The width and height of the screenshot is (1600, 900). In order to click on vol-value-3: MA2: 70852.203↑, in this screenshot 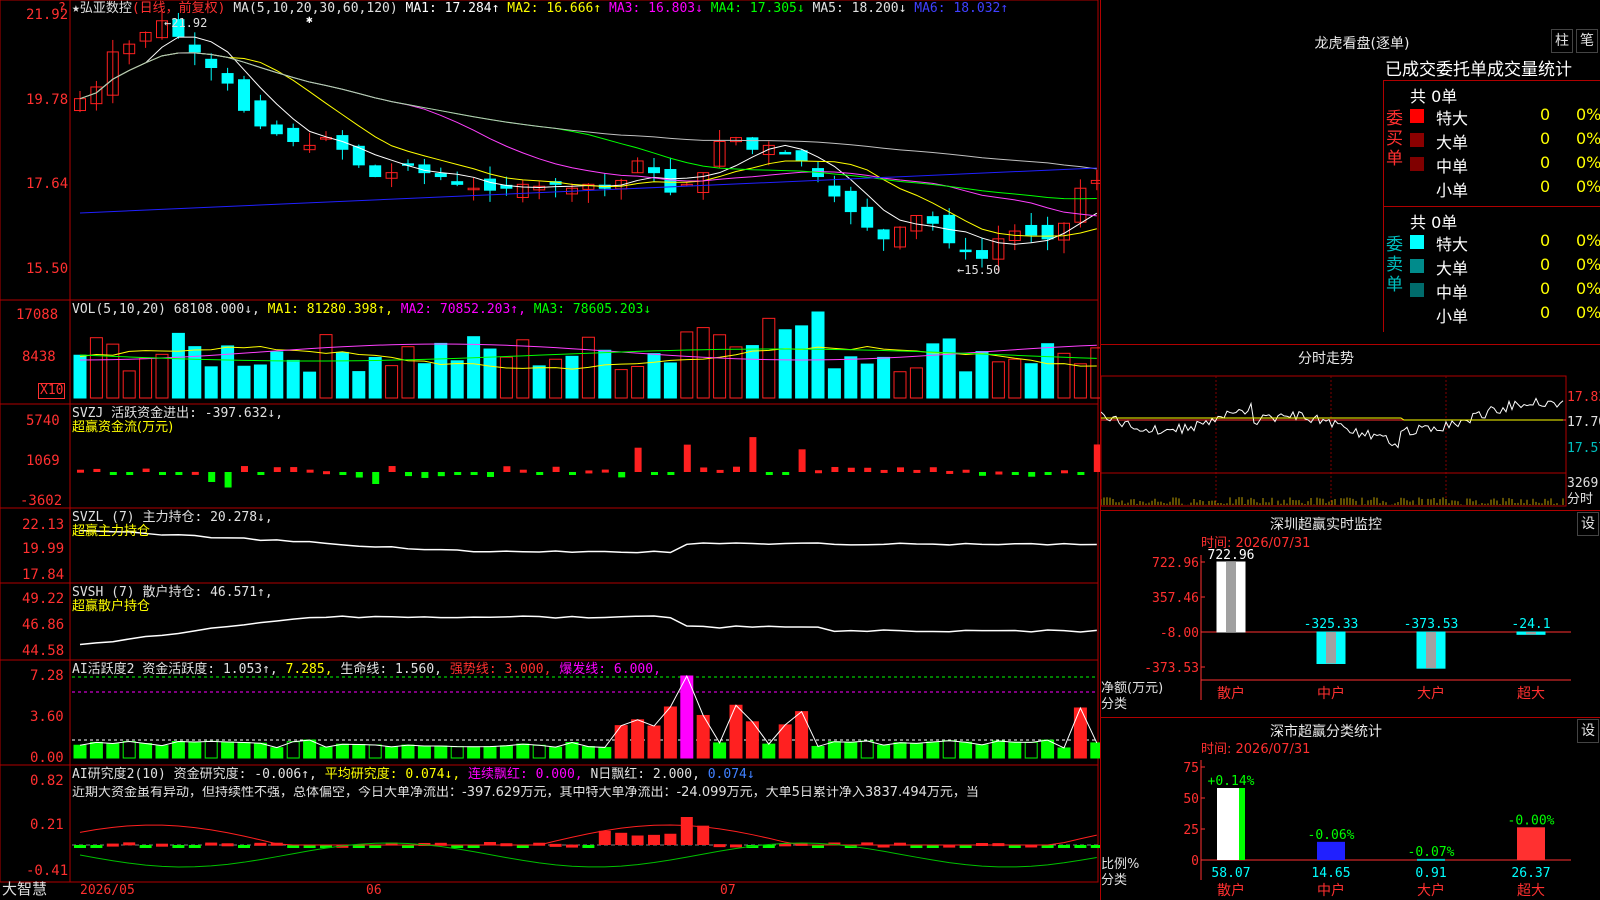, I will do `click(467, 309)`.